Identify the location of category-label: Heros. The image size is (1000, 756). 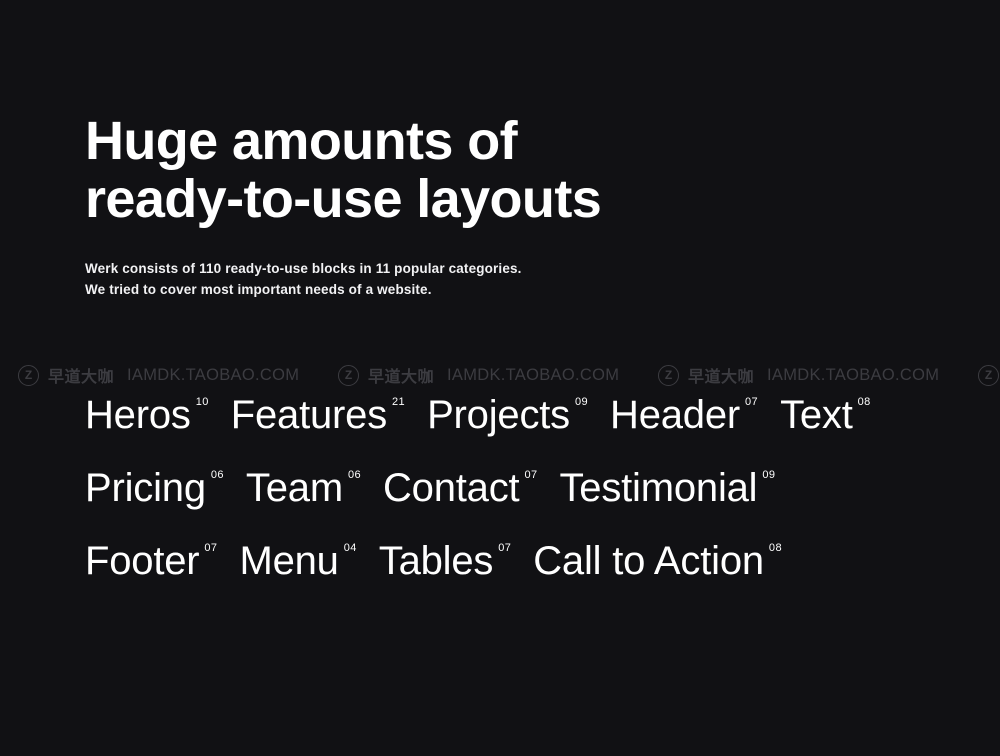
(138, 415).